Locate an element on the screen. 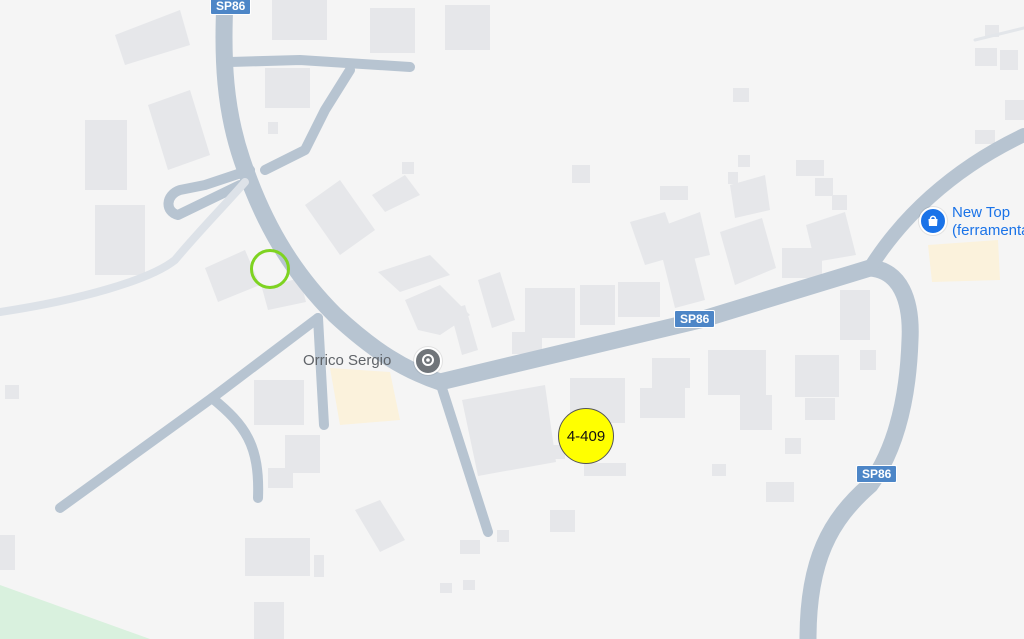 This screenshot has height=639, width=1024. place-pin-icon is located at coordinates (428, 361).